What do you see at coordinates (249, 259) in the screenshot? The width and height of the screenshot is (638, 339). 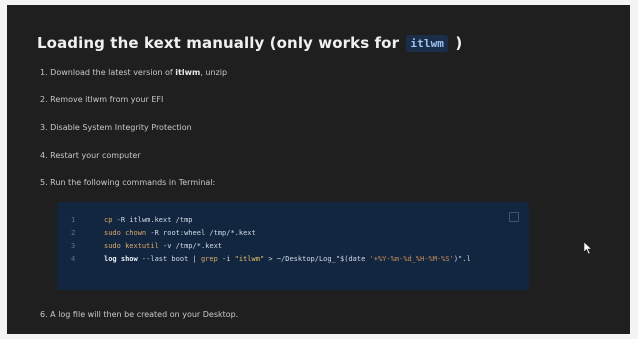 I see `code-string: "itlwm"` at bounding box center [249, 259].